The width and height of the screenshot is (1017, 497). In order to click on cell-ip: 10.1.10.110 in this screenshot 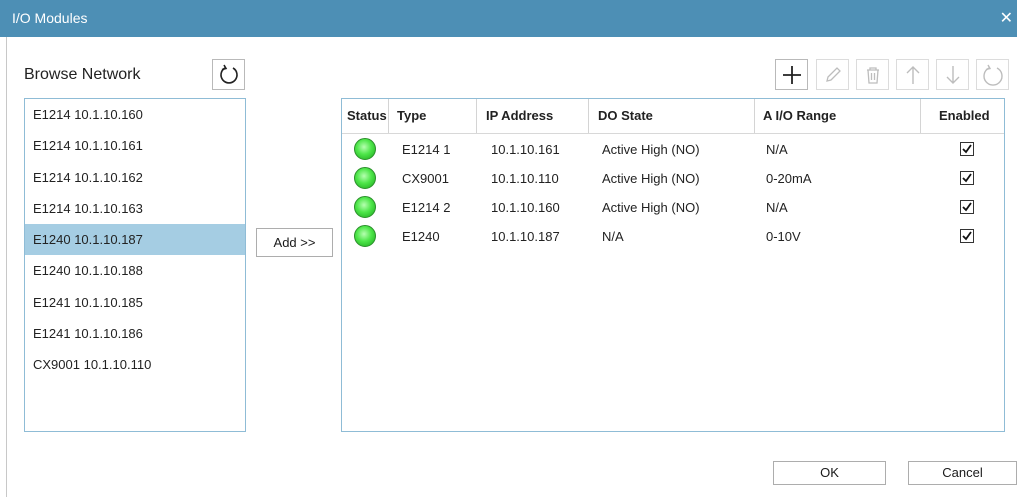, I will do `click(525, 178)`.